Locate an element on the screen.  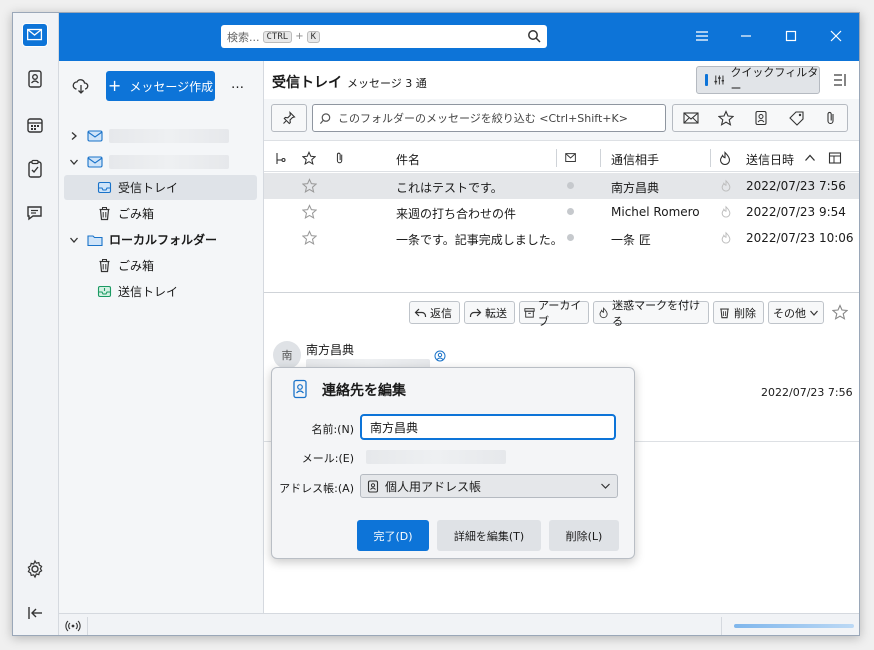
folder-item-inbox: 受信トレイ is located at coordinates (160, 187).